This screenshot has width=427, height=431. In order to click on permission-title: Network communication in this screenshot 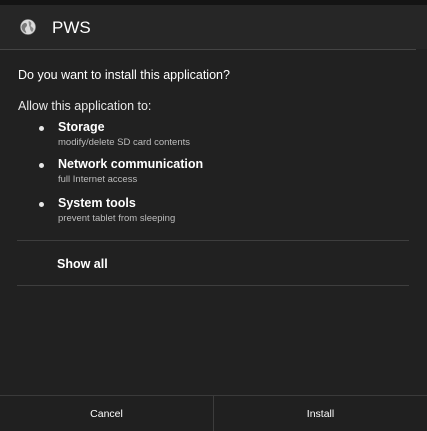, I will do `click(131, 164)`.